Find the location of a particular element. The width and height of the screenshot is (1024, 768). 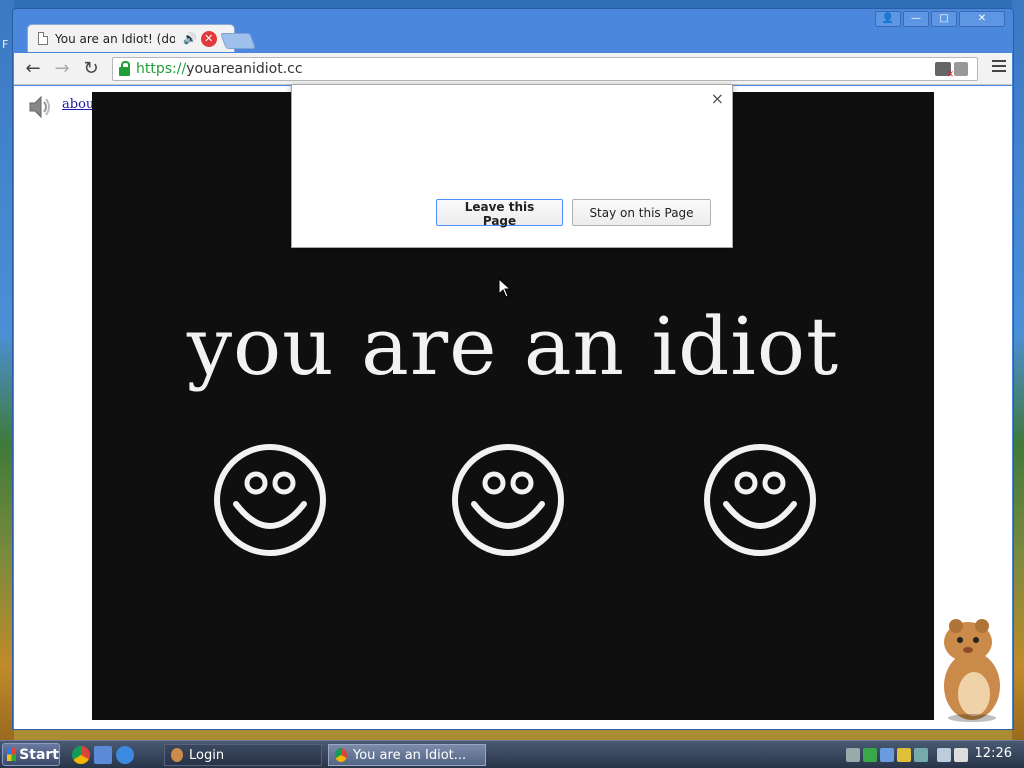

start-button: Start is located at coordinates (31, 754).